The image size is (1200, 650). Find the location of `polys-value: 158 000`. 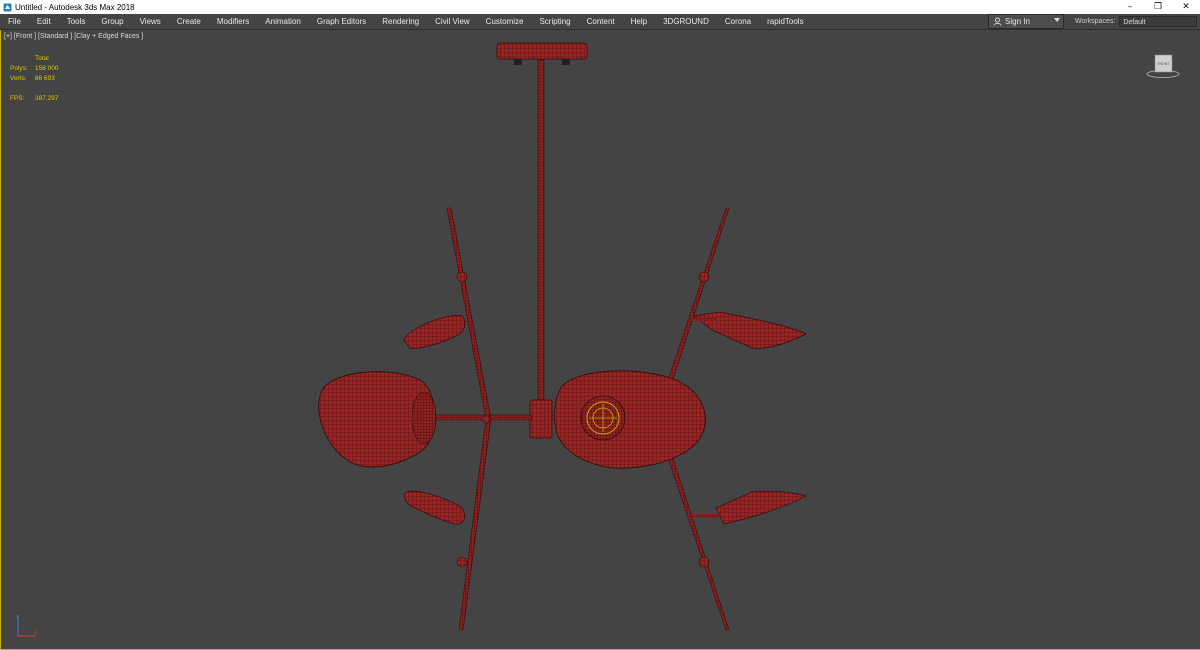

polys-value: 158 000 is located at coordinates (47, 68).